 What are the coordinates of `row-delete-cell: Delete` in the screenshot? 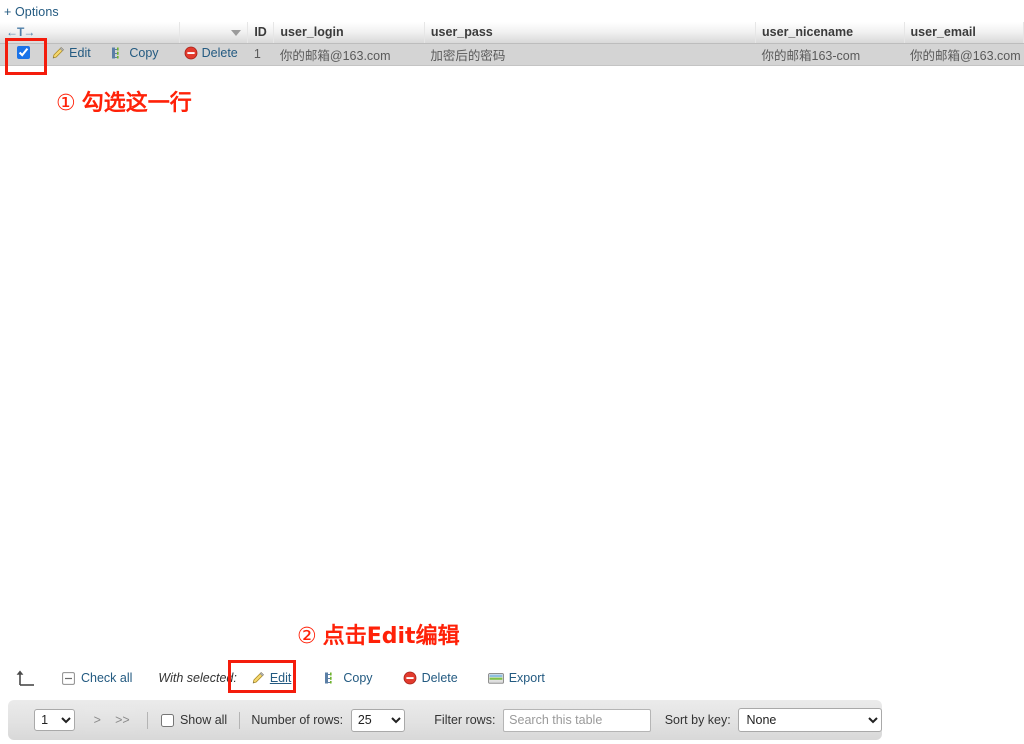 It's located at (213, 54).